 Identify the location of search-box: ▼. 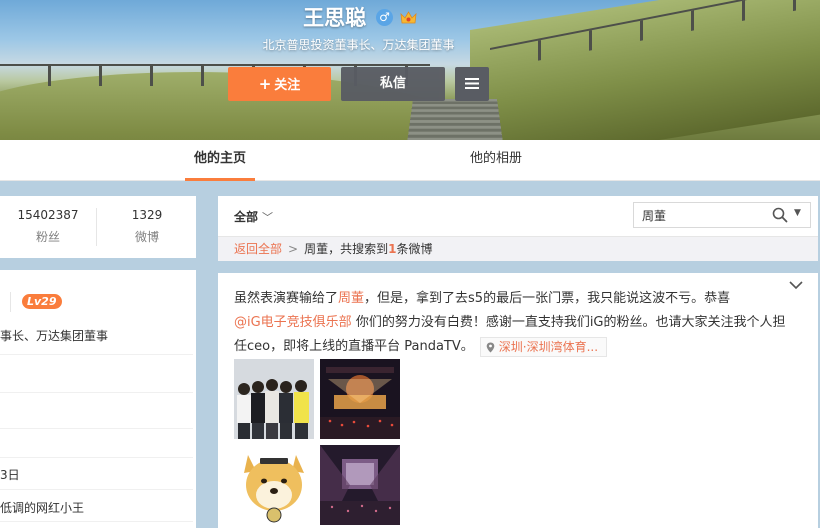
(722, 215).